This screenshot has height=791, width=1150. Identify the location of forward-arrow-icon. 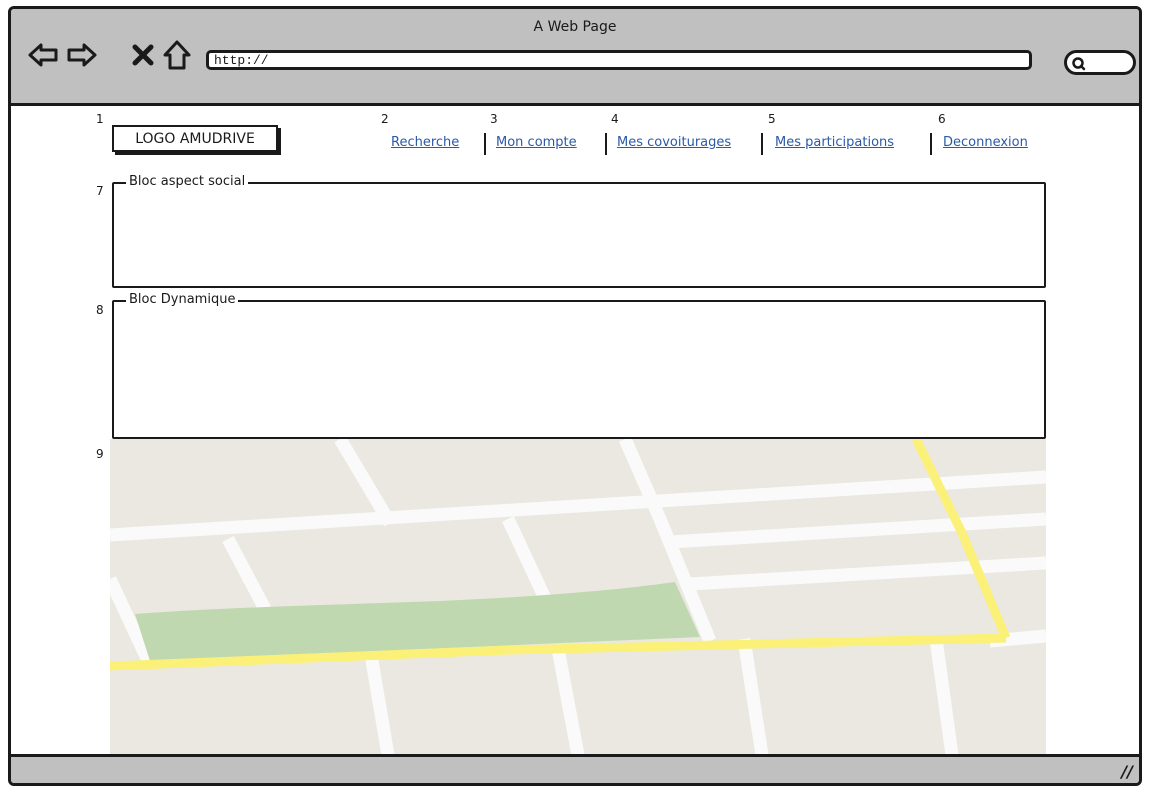
(82, 55).